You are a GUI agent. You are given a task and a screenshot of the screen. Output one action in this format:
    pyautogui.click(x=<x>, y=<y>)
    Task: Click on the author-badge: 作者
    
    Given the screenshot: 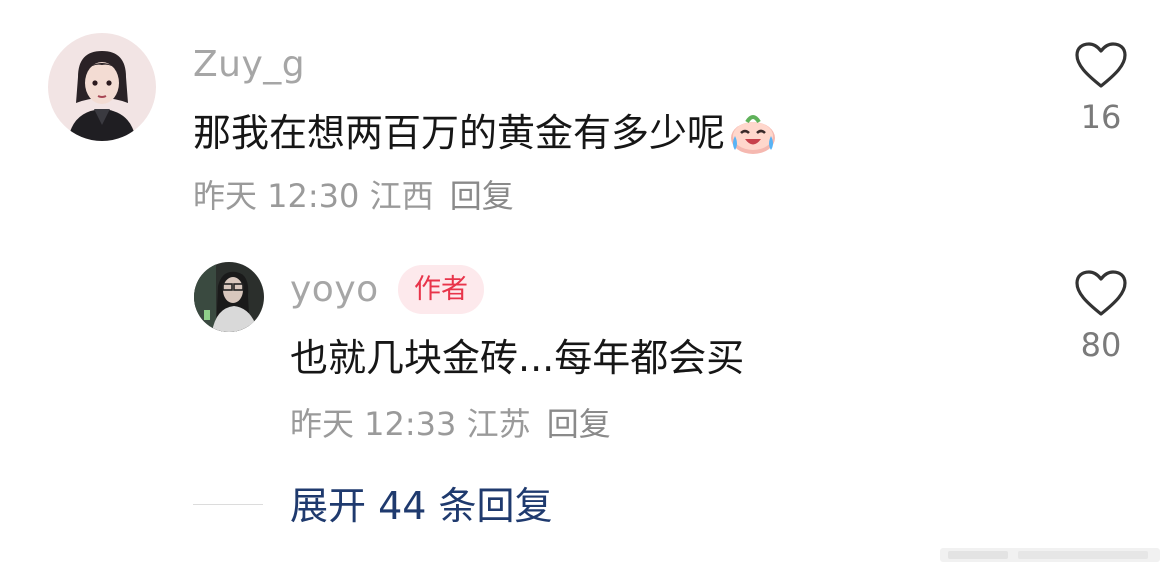 What is the action you would take?
    pyautogui.click(x=441, y=289)
    